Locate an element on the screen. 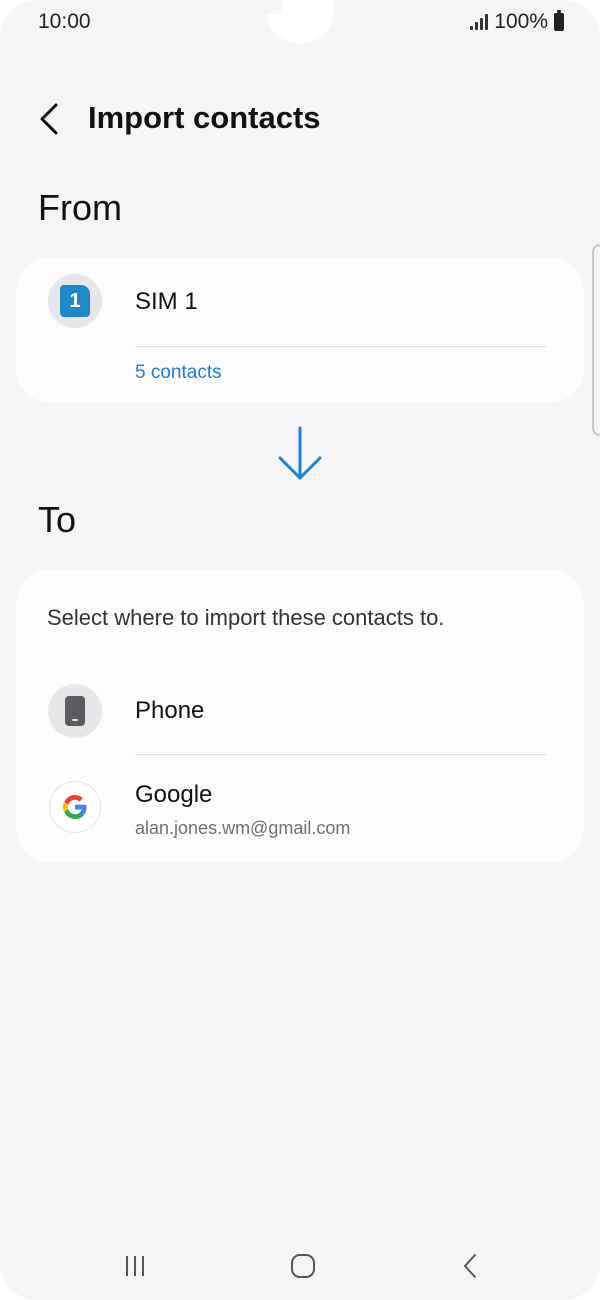  phone-icon is located at coordinates (75, 711).